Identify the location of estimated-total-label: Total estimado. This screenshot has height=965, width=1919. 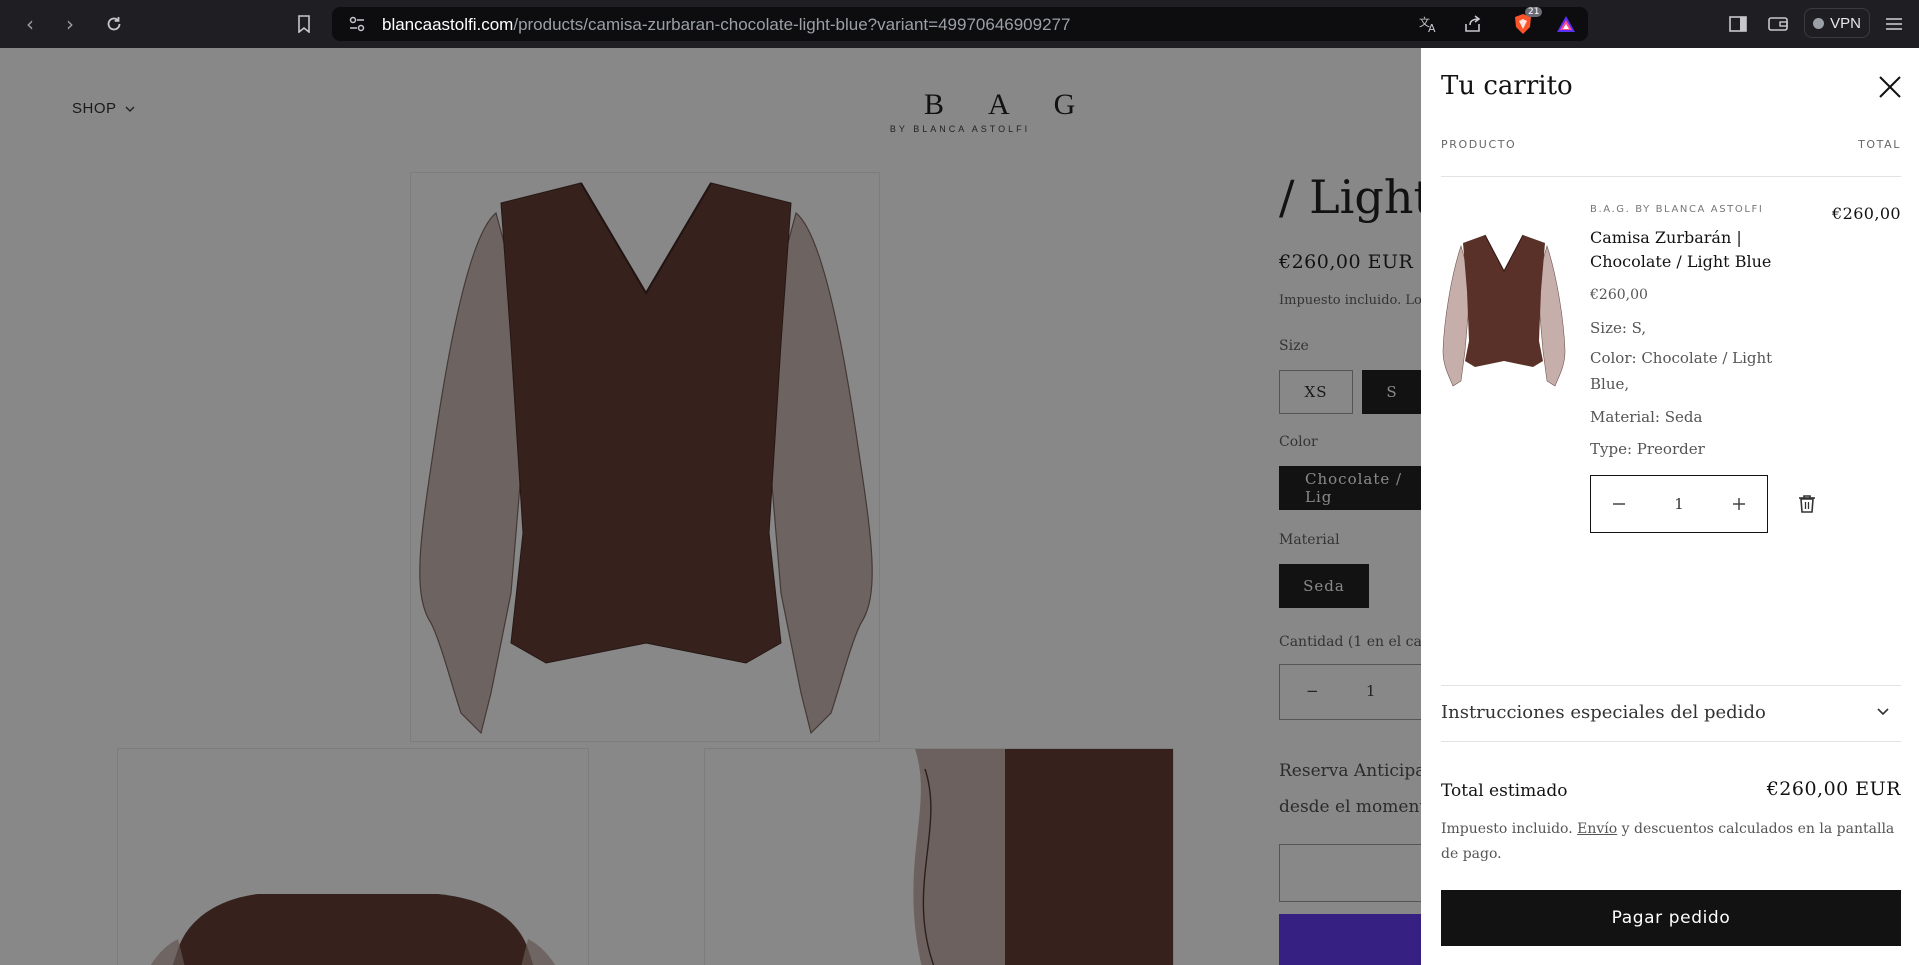
(1504, 791).